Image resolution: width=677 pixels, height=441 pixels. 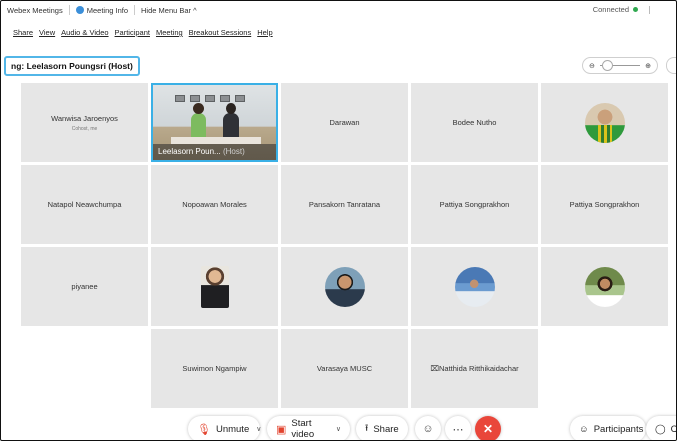 What do you see at coordinates (584, 429) in the screenshot?
I see `person-icon: ☺` at bounding box center [584, 429].